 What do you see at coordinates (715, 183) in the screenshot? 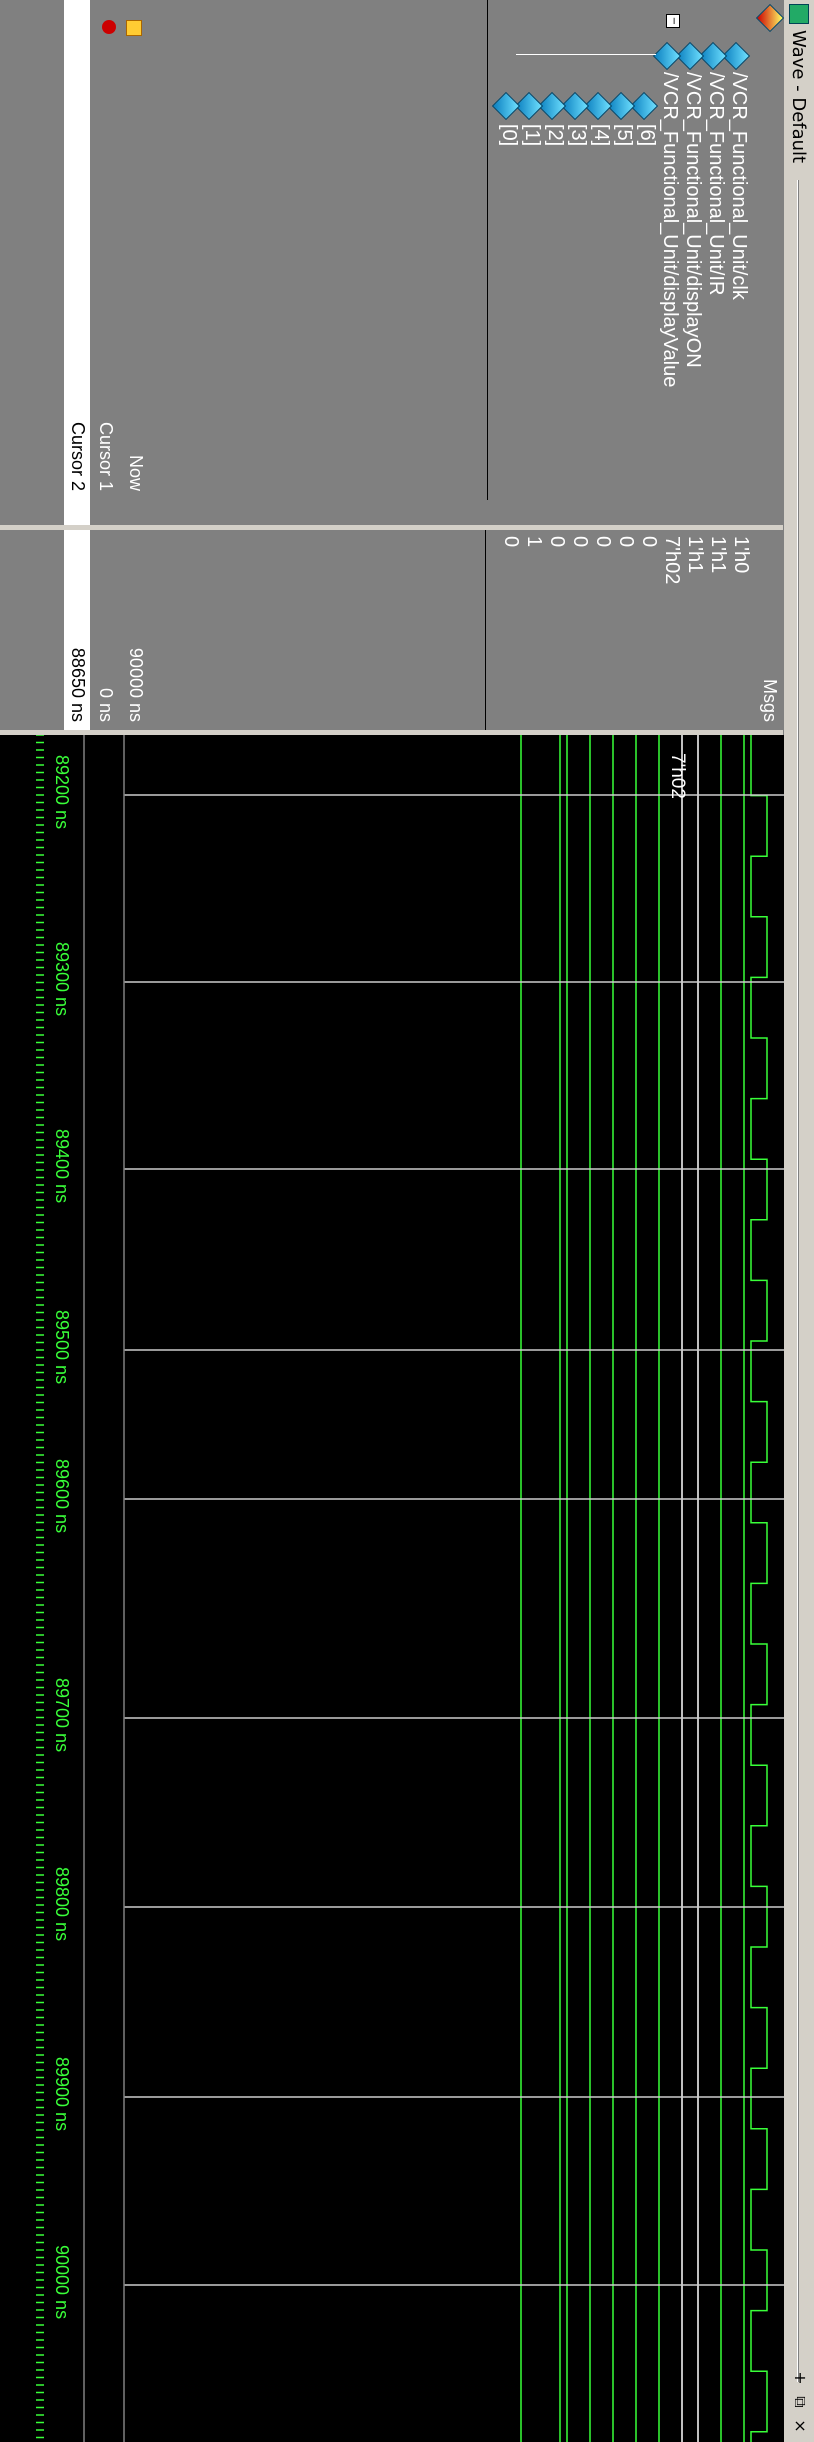
I see `signal-row-ir: /VCR_Functional_Unit/IR` at bounding box center [715, 183].